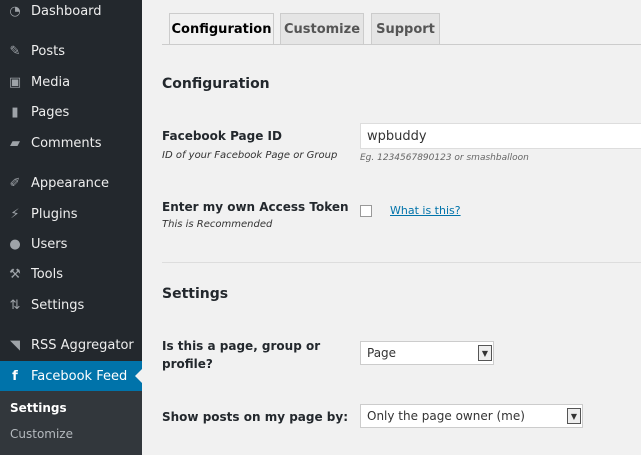  I want to click on menu-users: ● Users, so click(71, 244).